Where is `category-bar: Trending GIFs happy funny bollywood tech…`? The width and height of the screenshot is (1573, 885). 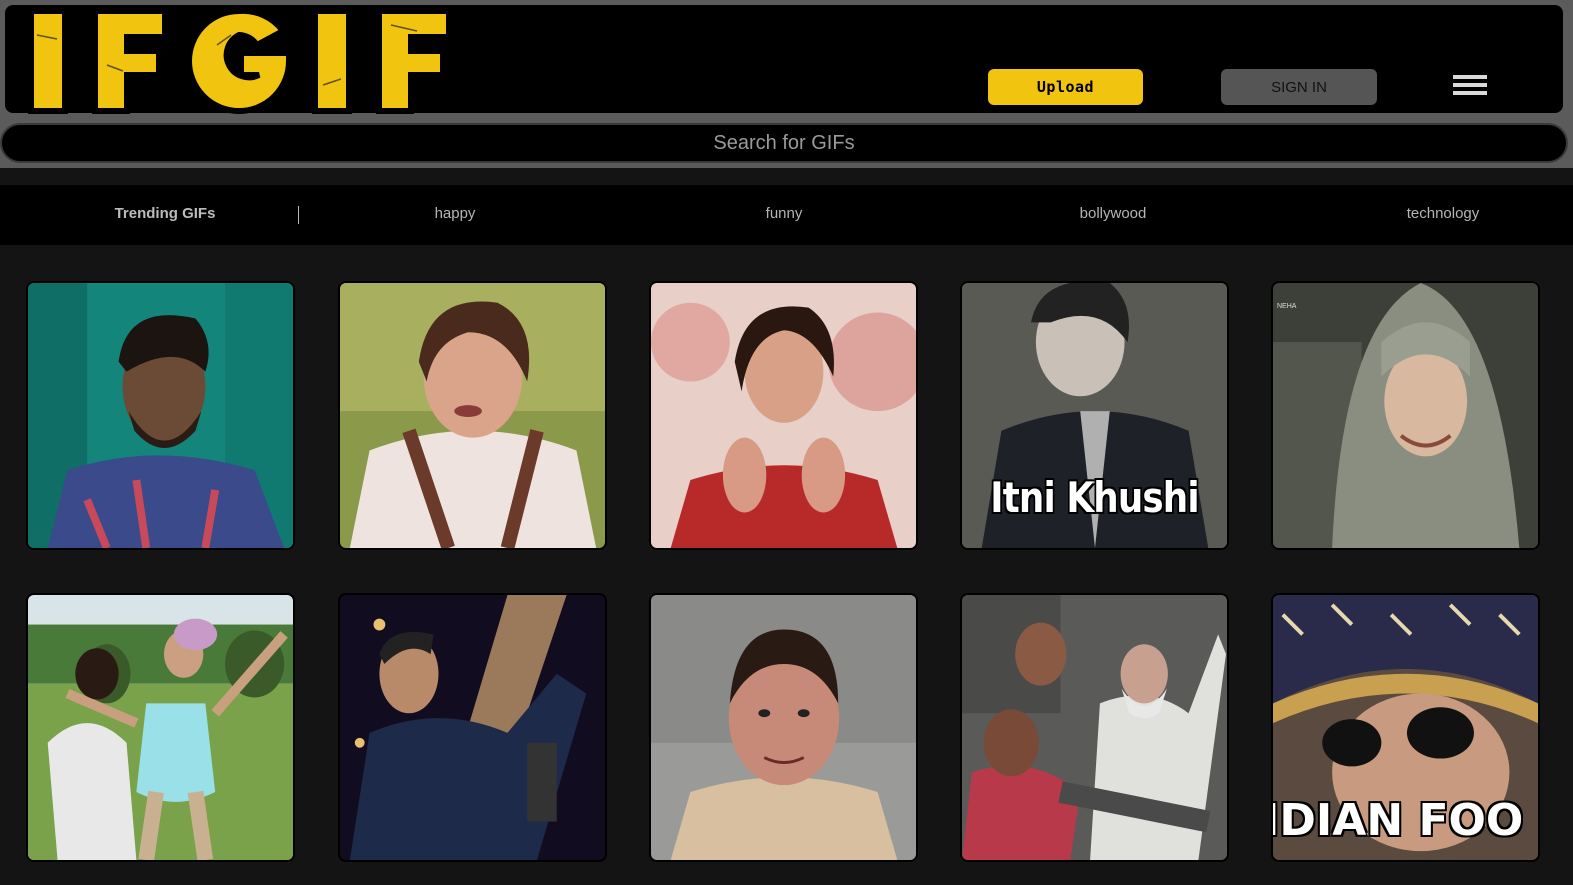 category-bar: Trending GIFs happy funny bollywood tech… is located at coordinates (786, 215).